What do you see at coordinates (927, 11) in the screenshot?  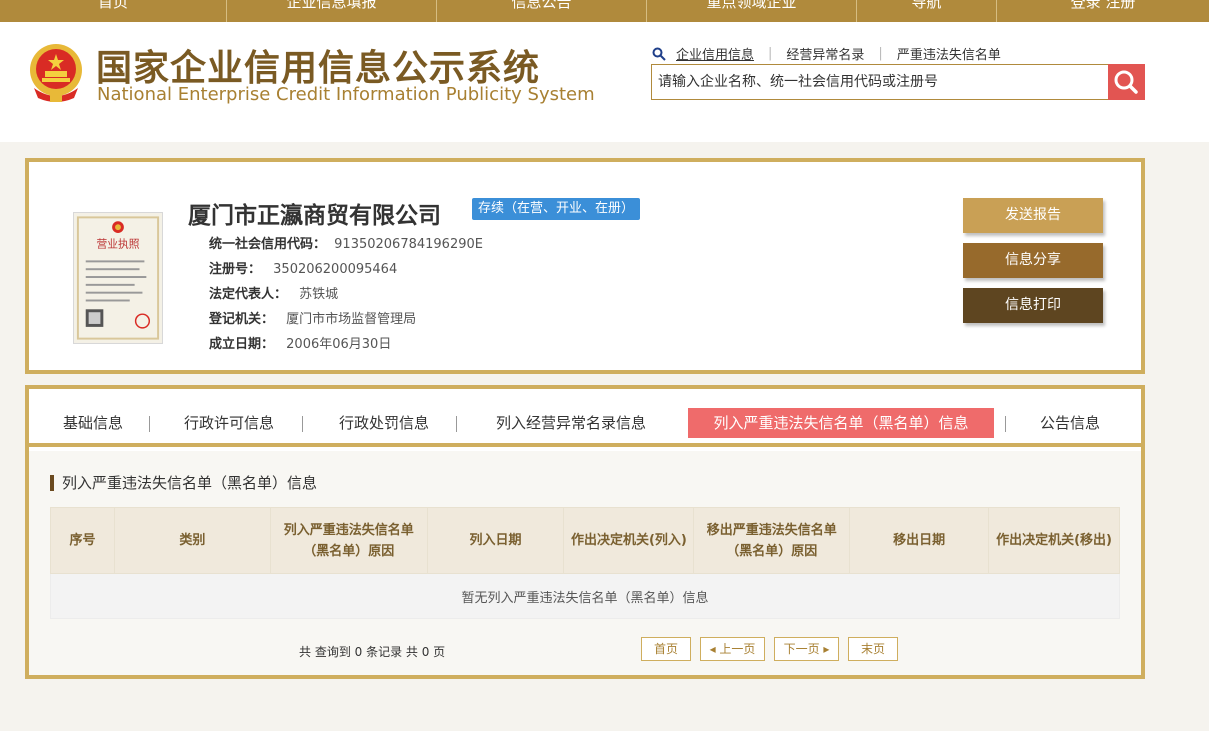 I see `nav-item-navigation: 导航` at bounding box center [927, 11].